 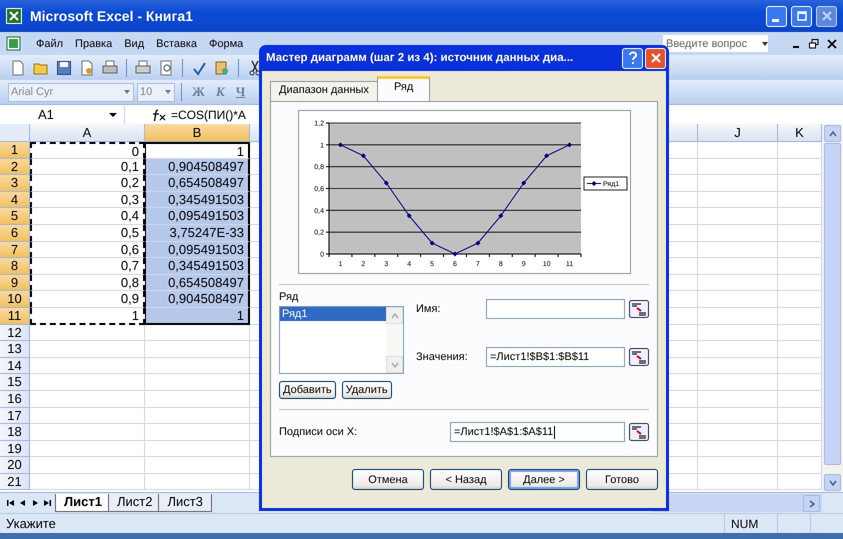 I want to click on new-document-icon, so click(x=18, y=68).